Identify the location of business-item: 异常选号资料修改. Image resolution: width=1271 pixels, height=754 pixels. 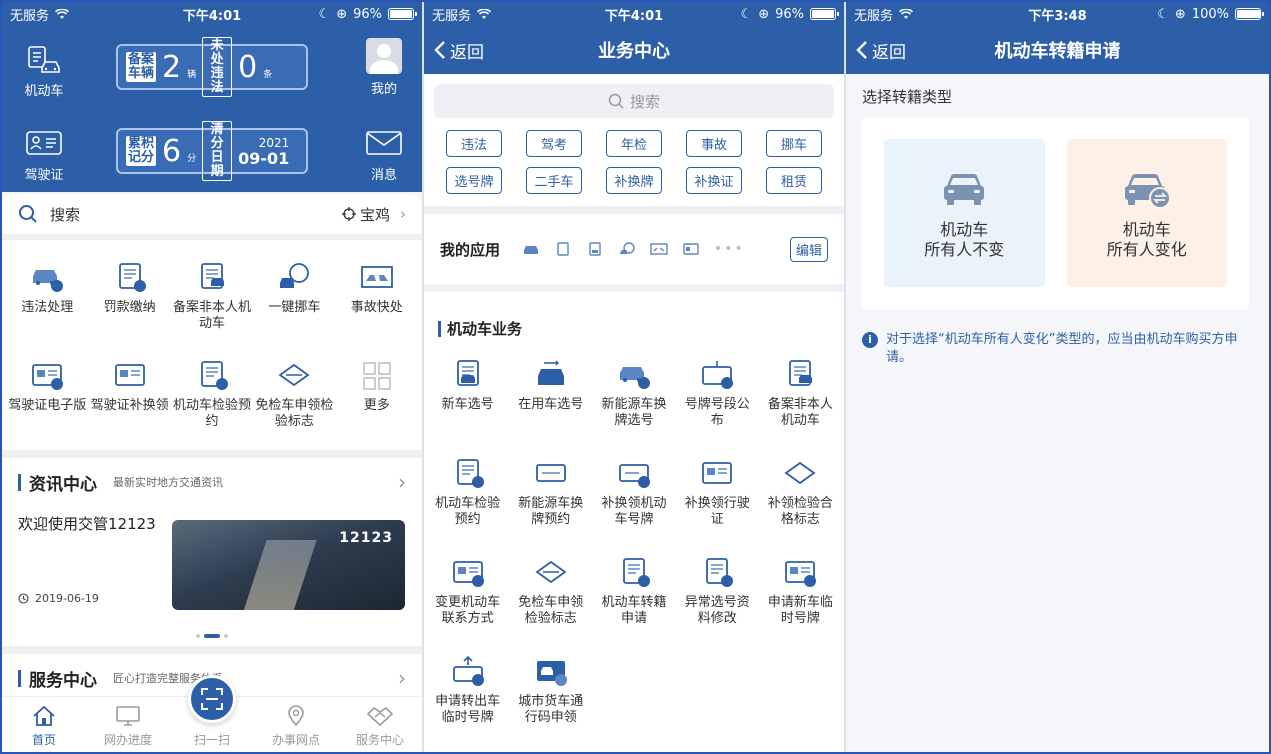
(717, 596).